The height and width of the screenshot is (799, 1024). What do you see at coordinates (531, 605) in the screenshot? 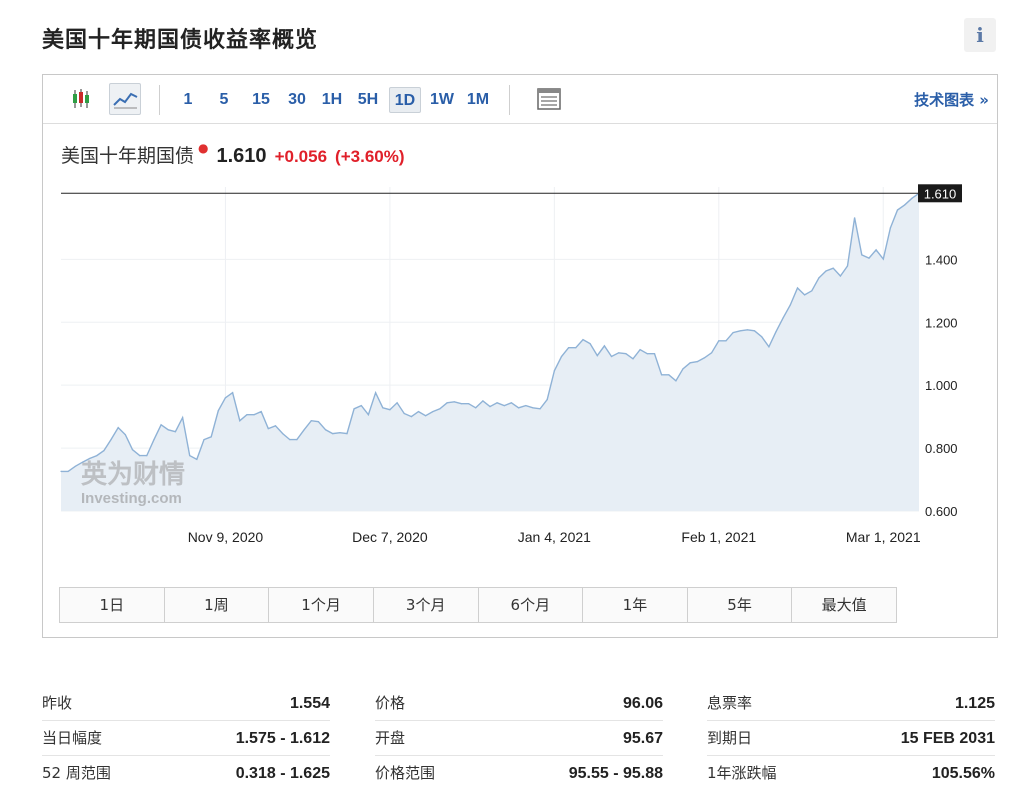
I see `range-6m-button: 6个月` at bounding box center [531, 605].